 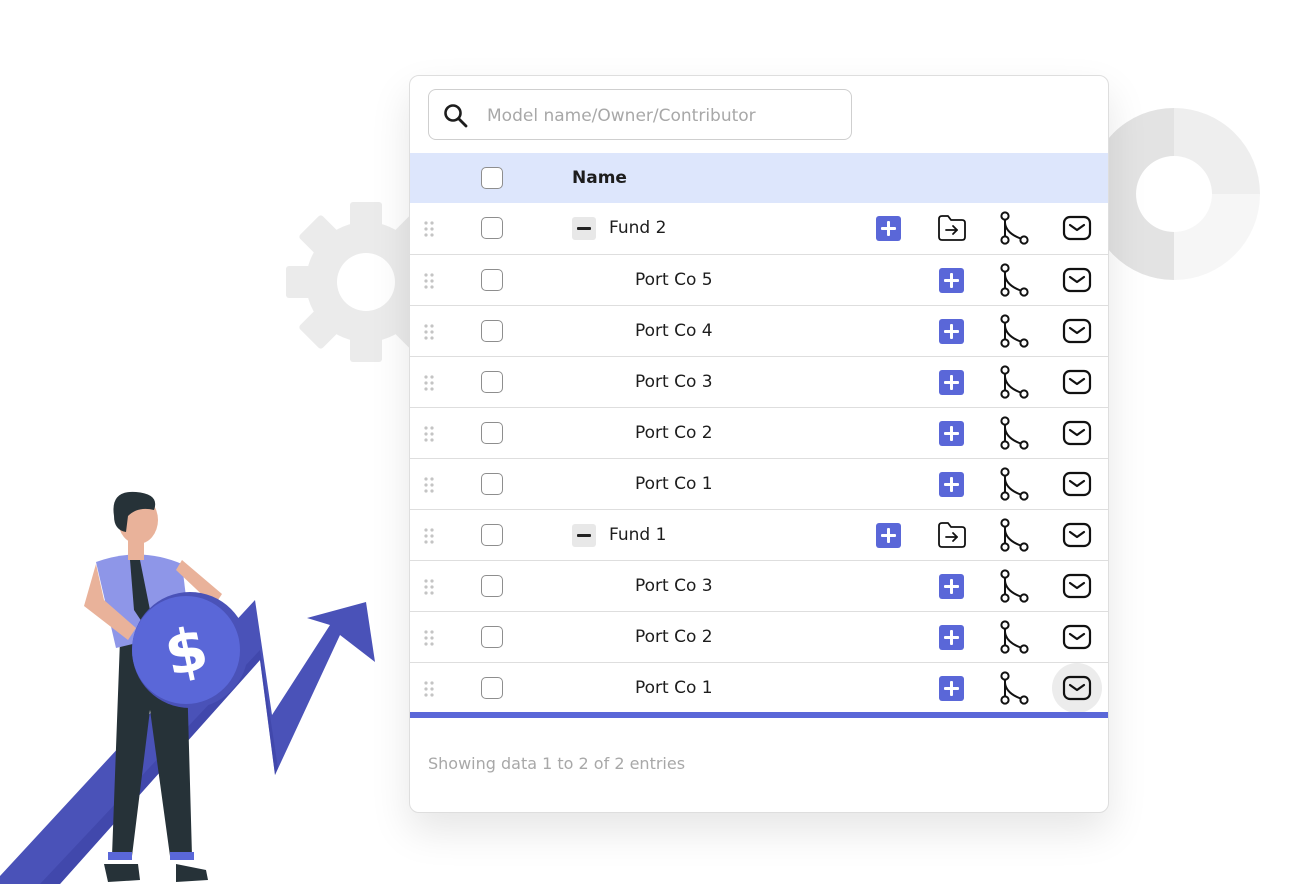 What do you see at coordinates (759, 534) in the screenshot?
I see `fund-row: Fund 1` at bounding box center [759, 534].